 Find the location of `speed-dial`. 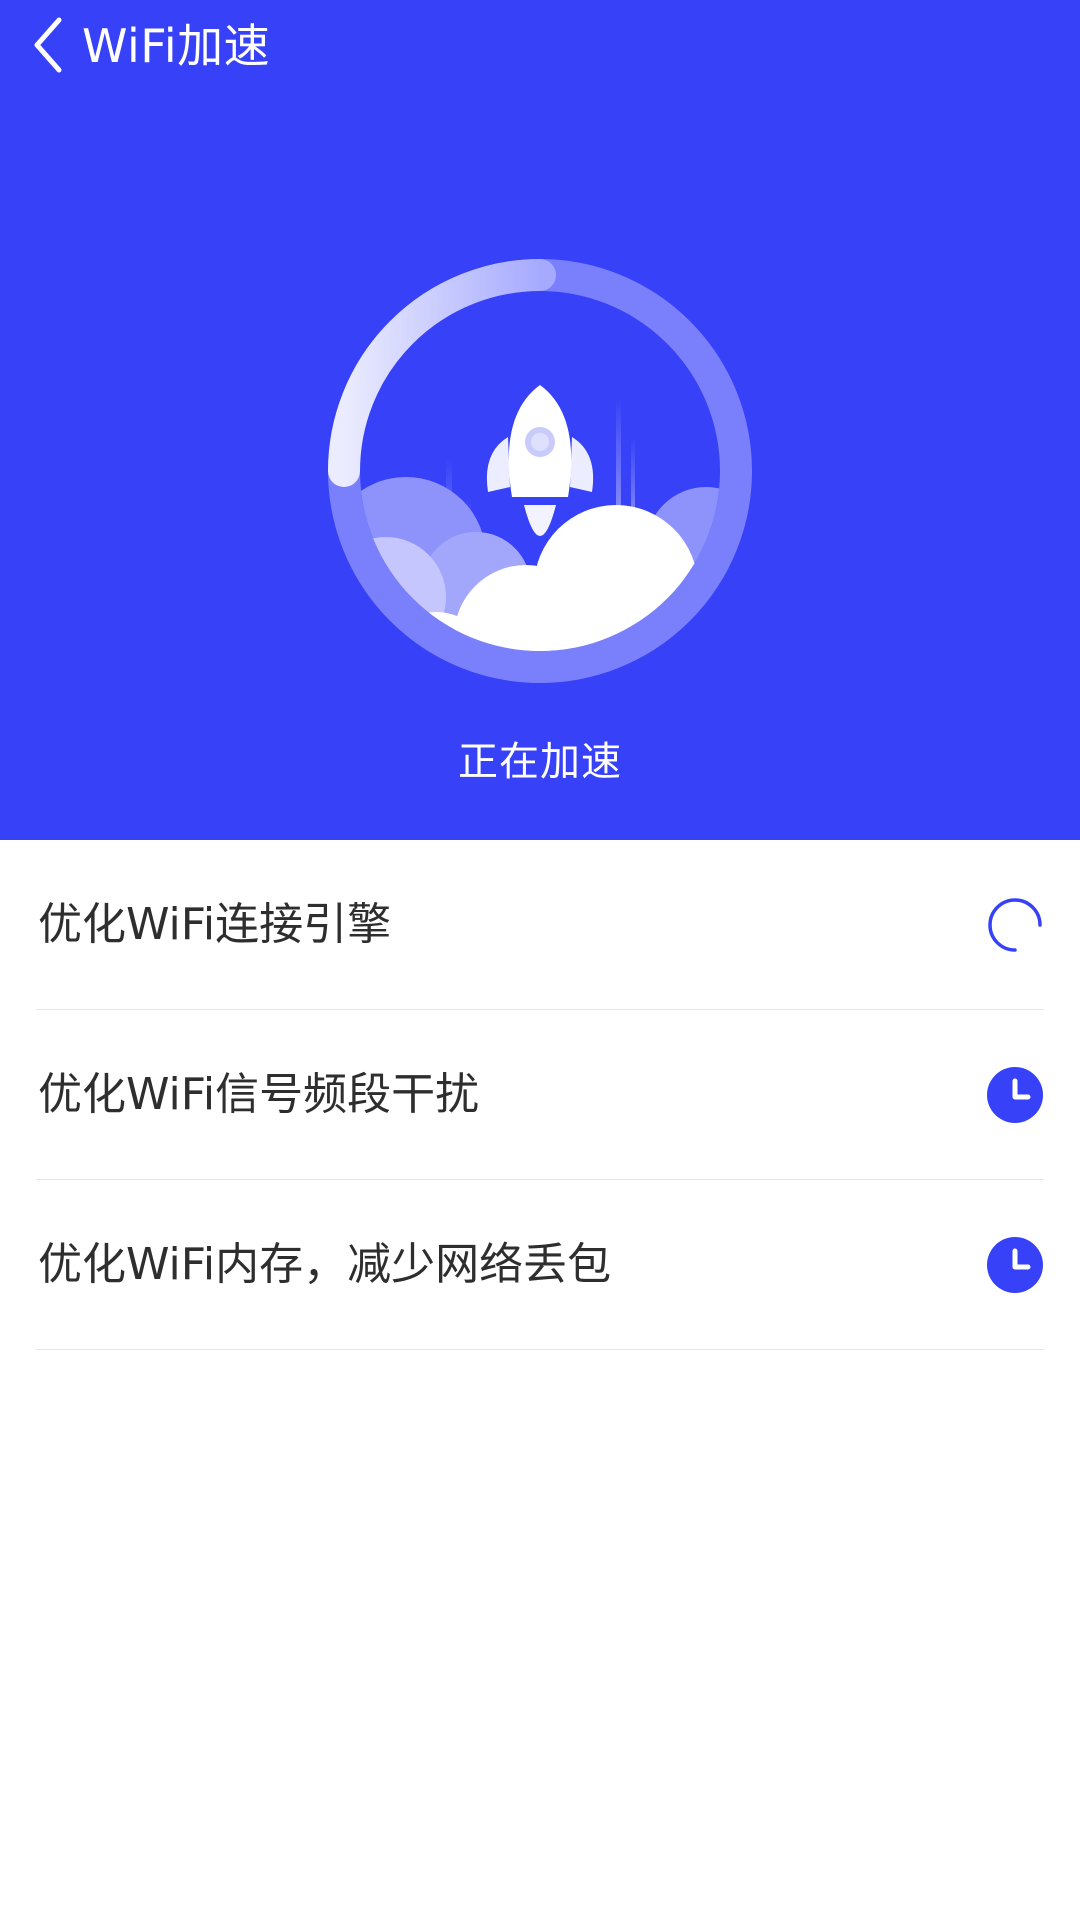

speed-dial is located at coordinates (540, 471).